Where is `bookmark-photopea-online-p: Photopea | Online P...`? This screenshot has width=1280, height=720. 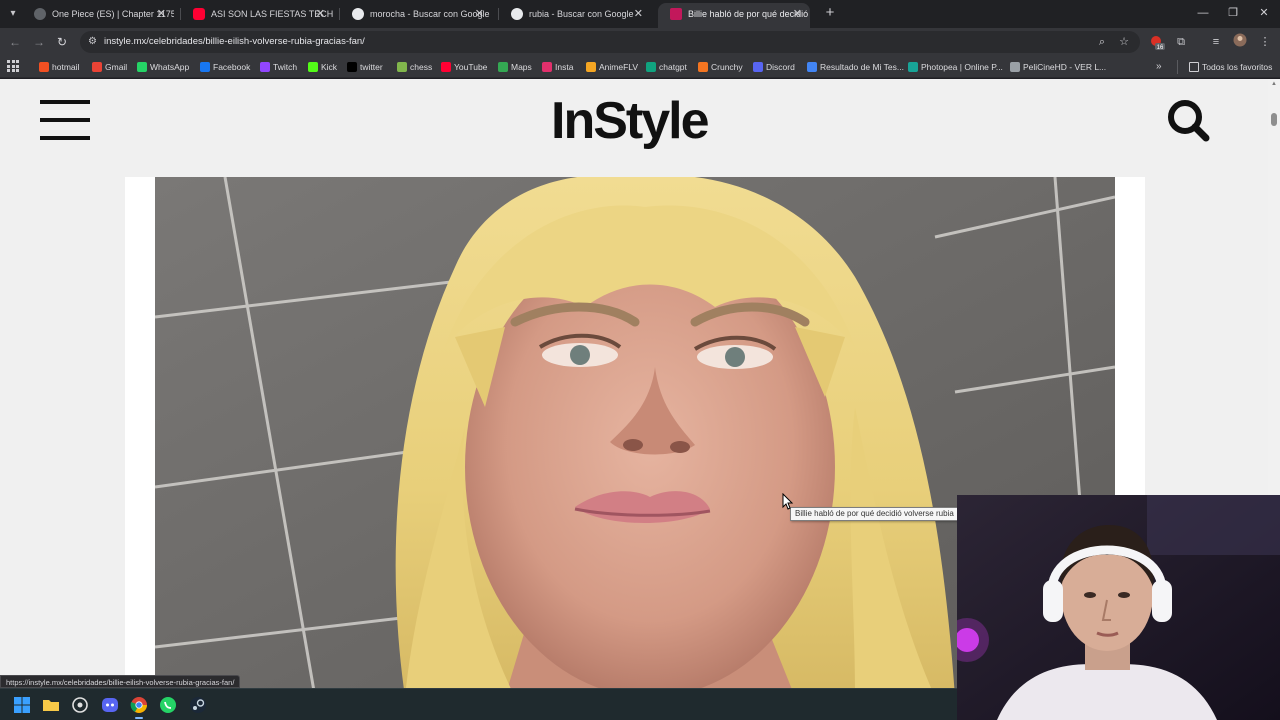
bookmark-photopea-online-p: Photopea | Online P... is located at coordinates (955, 67).